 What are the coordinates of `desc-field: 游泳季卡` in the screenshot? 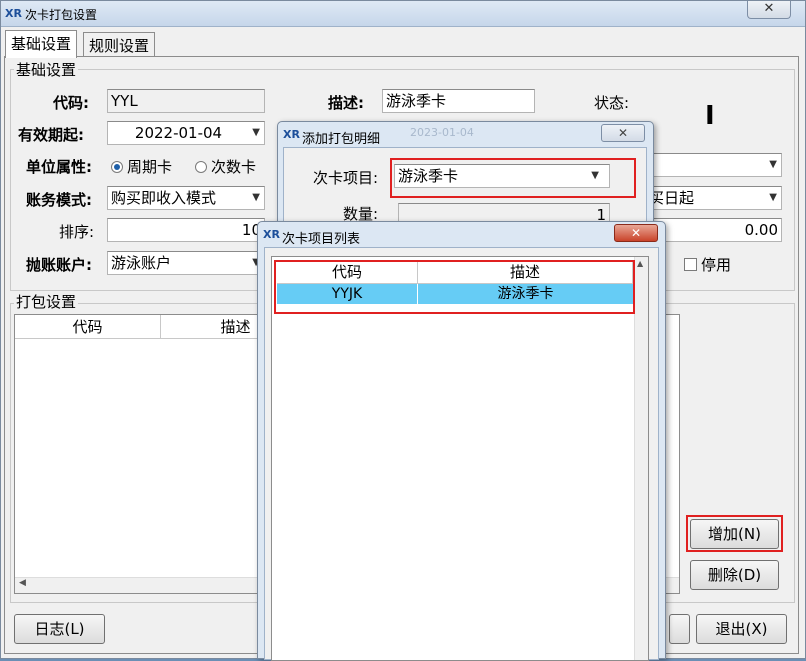 It's located at (458, 101).